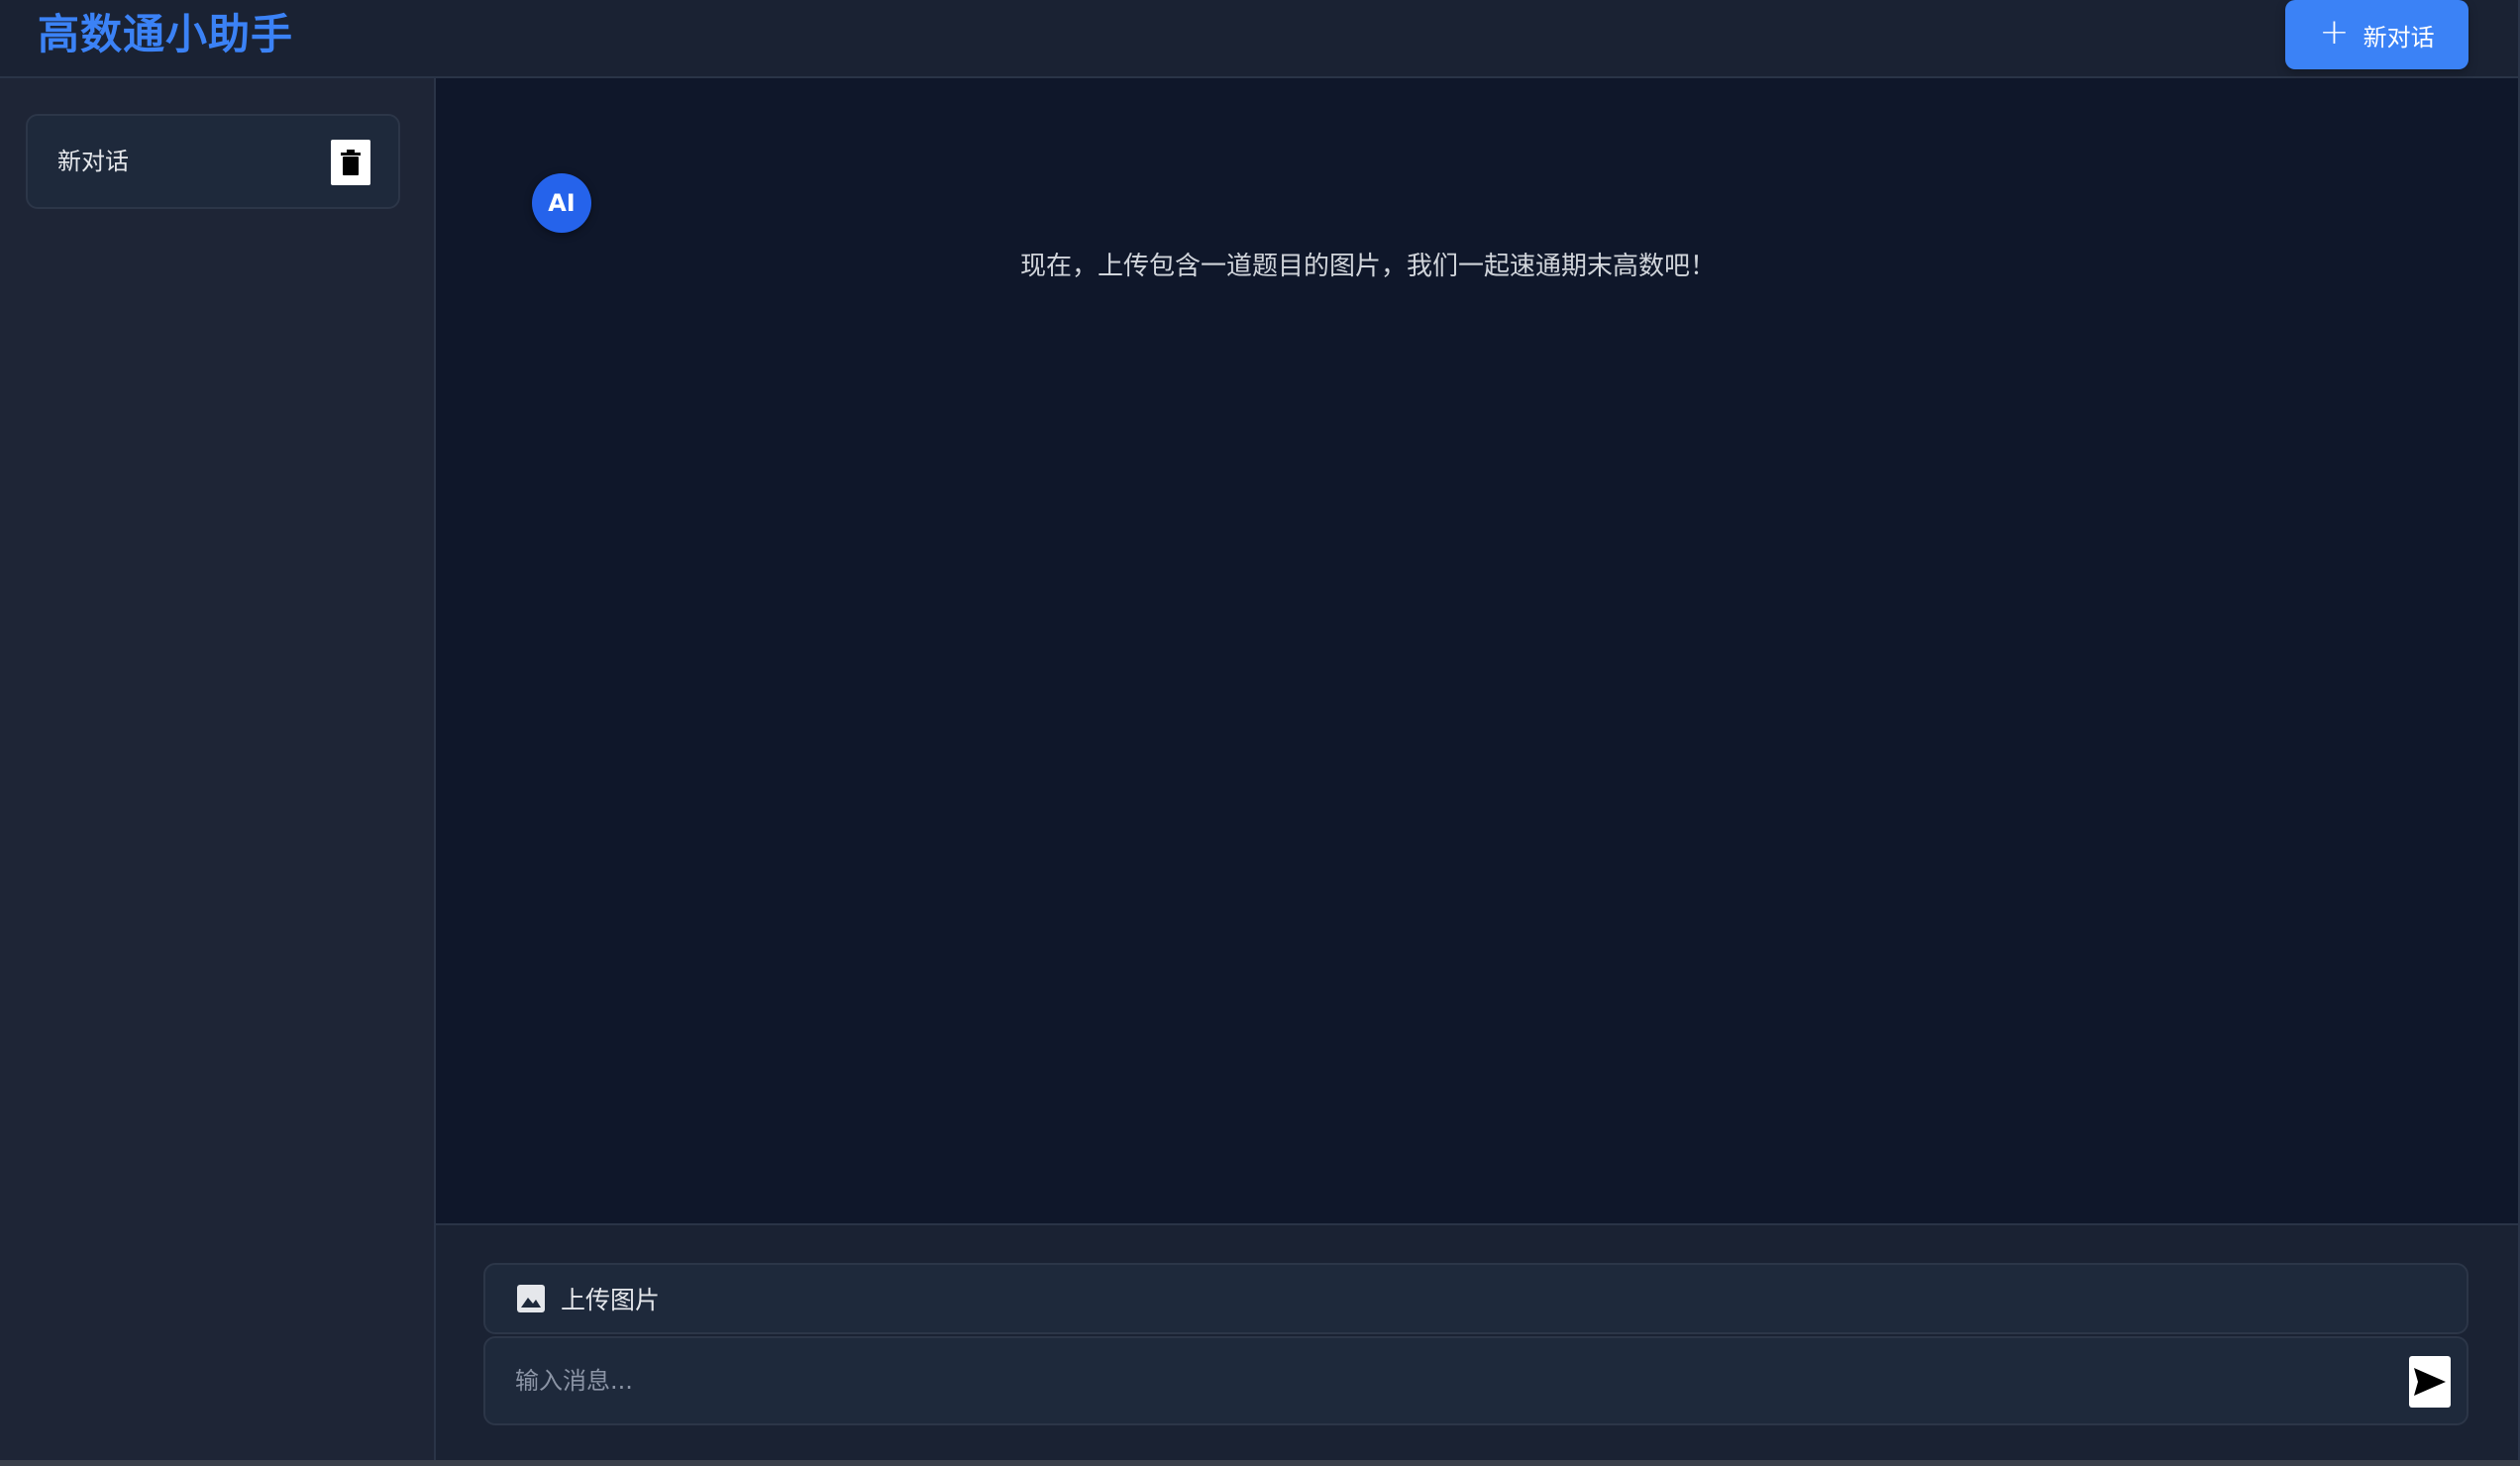  I want to click on message-input, so click(1441, 1380).